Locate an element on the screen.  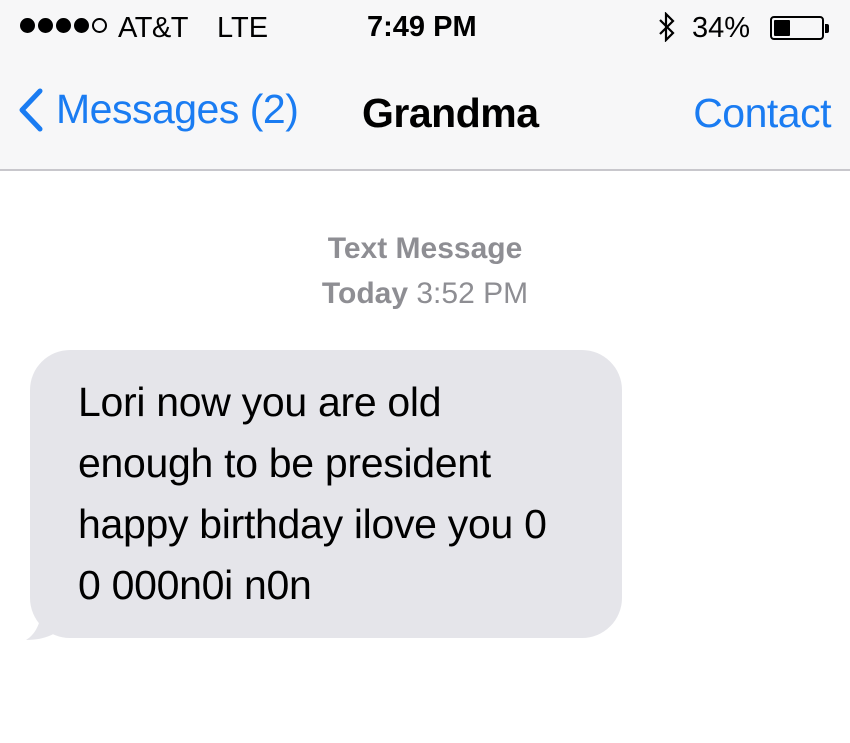
chevron-left-icon is located at coordinates (31, 109).